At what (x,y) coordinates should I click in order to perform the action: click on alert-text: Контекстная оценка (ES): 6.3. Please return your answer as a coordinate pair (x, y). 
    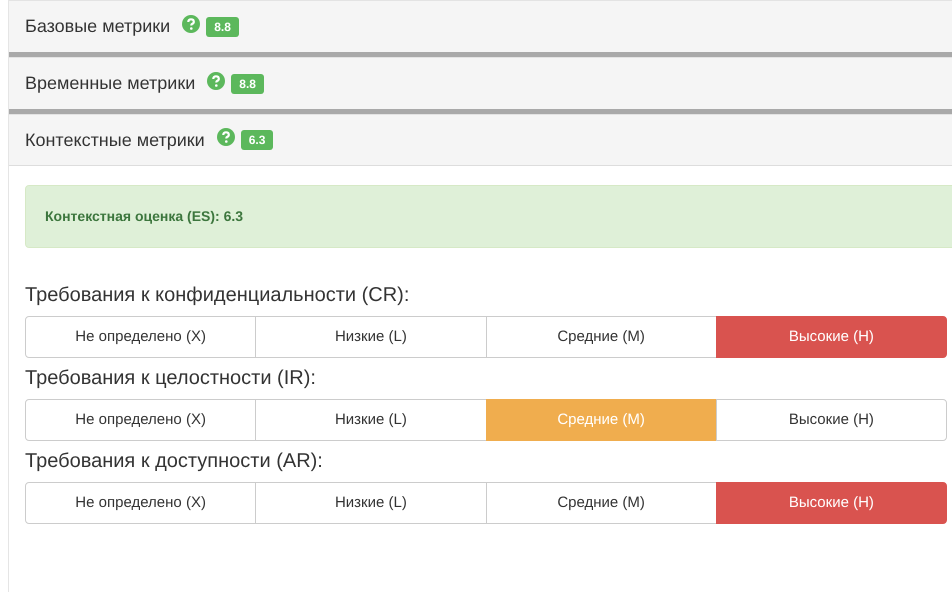
    Looking at the image, I should click on (144, 216).